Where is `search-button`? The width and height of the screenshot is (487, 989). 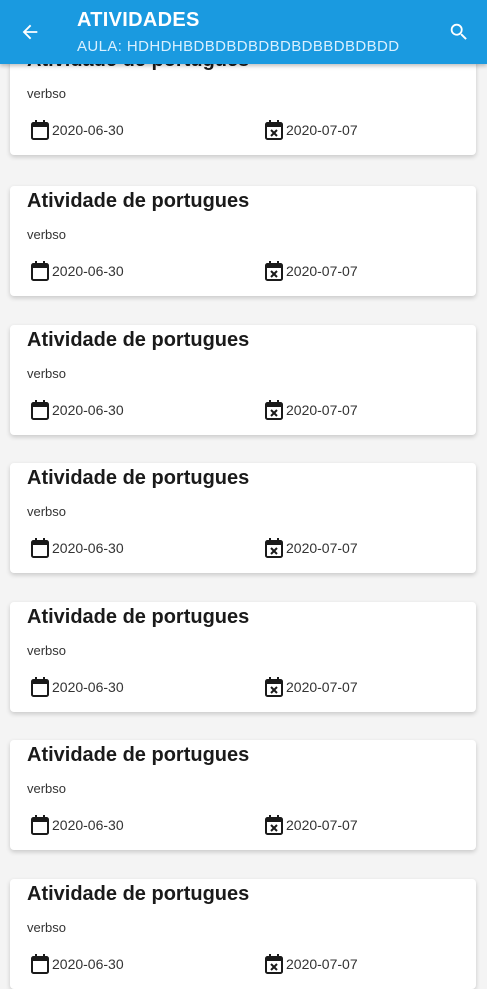 search-button is located at coordinates (459, 32).